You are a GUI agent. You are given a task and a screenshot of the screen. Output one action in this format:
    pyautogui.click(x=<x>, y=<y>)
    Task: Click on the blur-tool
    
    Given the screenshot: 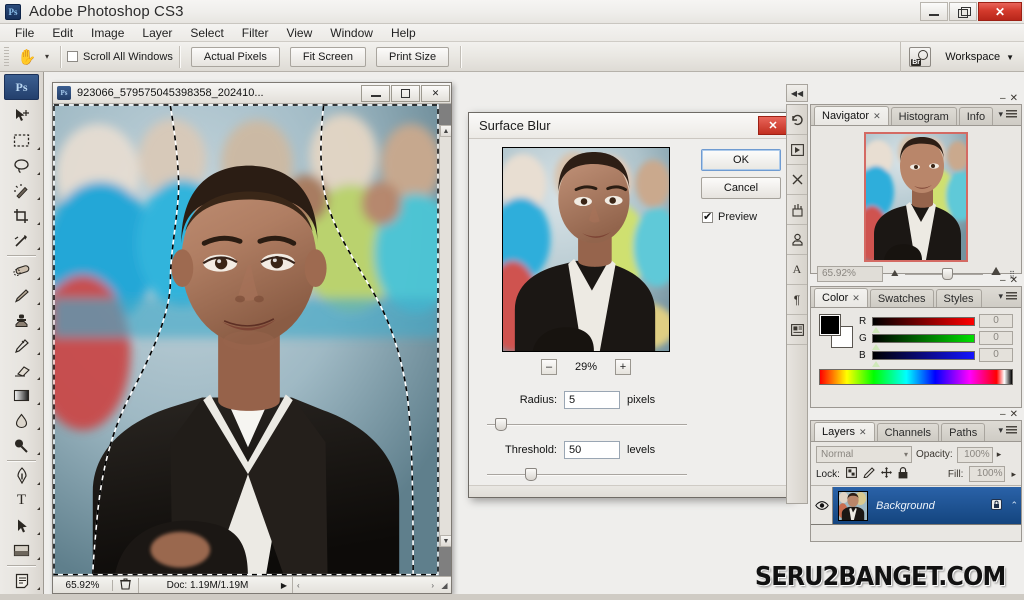 What is the action you would take?
    pyautogui.click(x=21, y=420)
    